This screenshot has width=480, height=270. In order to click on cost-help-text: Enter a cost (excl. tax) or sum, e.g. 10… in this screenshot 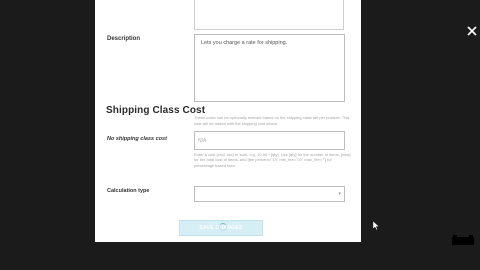, I will do `click(272, 160)`.